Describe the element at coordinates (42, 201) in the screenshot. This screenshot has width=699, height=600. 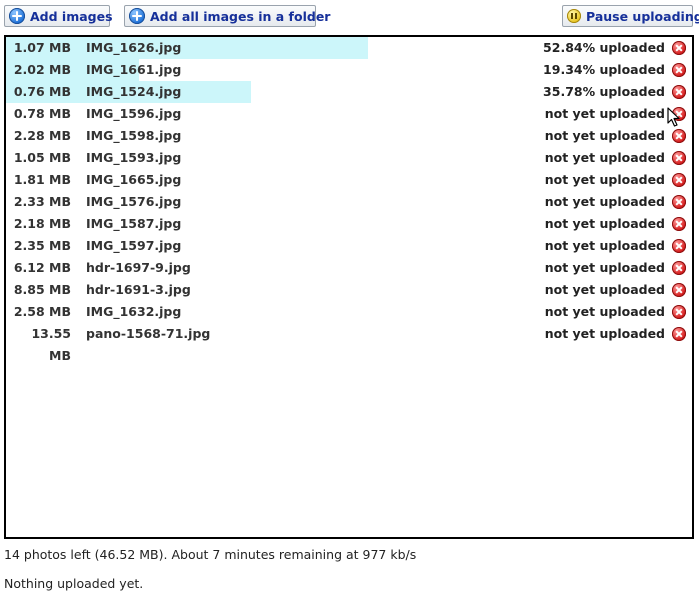
I see `file-size: 2.33 MB` at that location.